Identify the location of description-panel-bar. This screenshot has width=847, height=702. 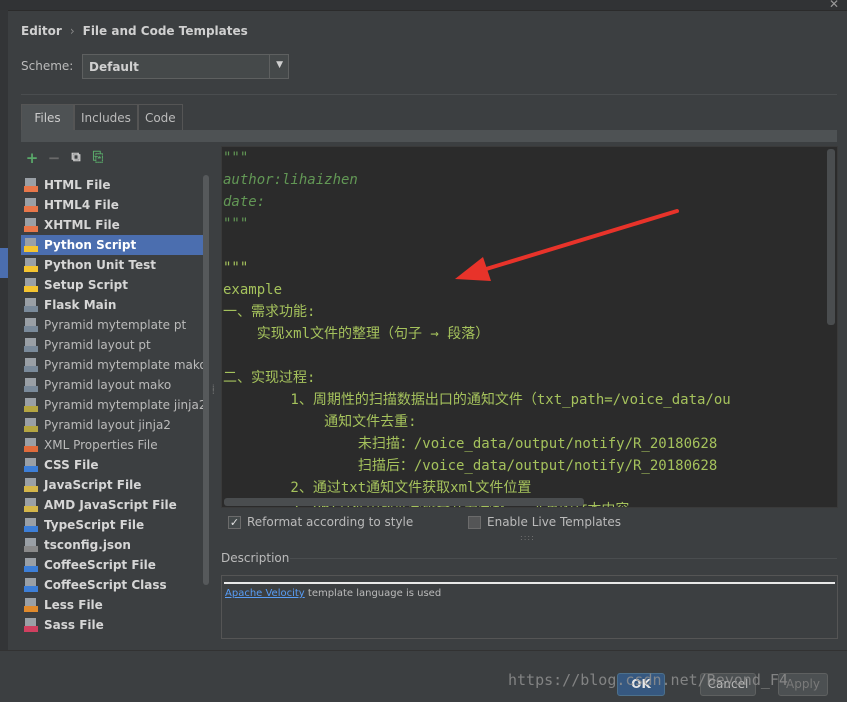
(529, 583).